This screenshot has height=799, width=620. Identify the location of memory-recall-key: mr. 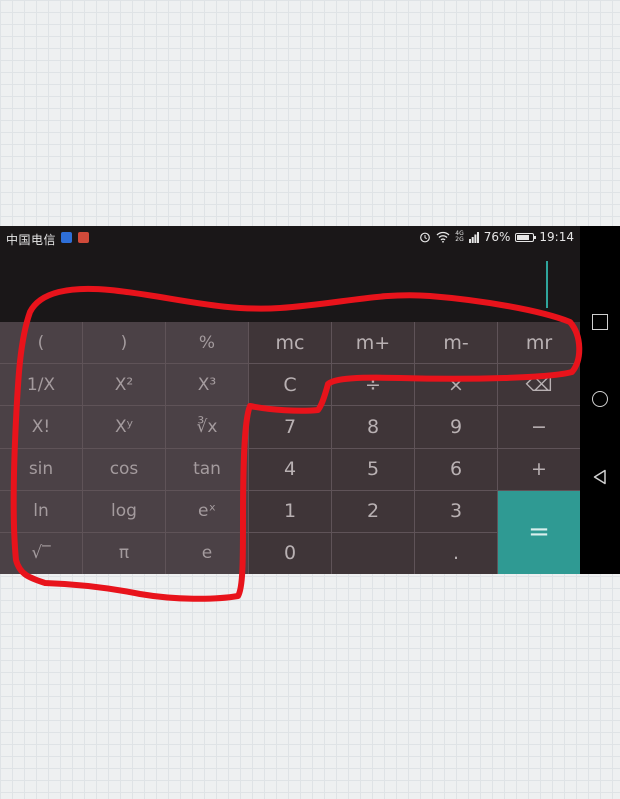
(539, 343).